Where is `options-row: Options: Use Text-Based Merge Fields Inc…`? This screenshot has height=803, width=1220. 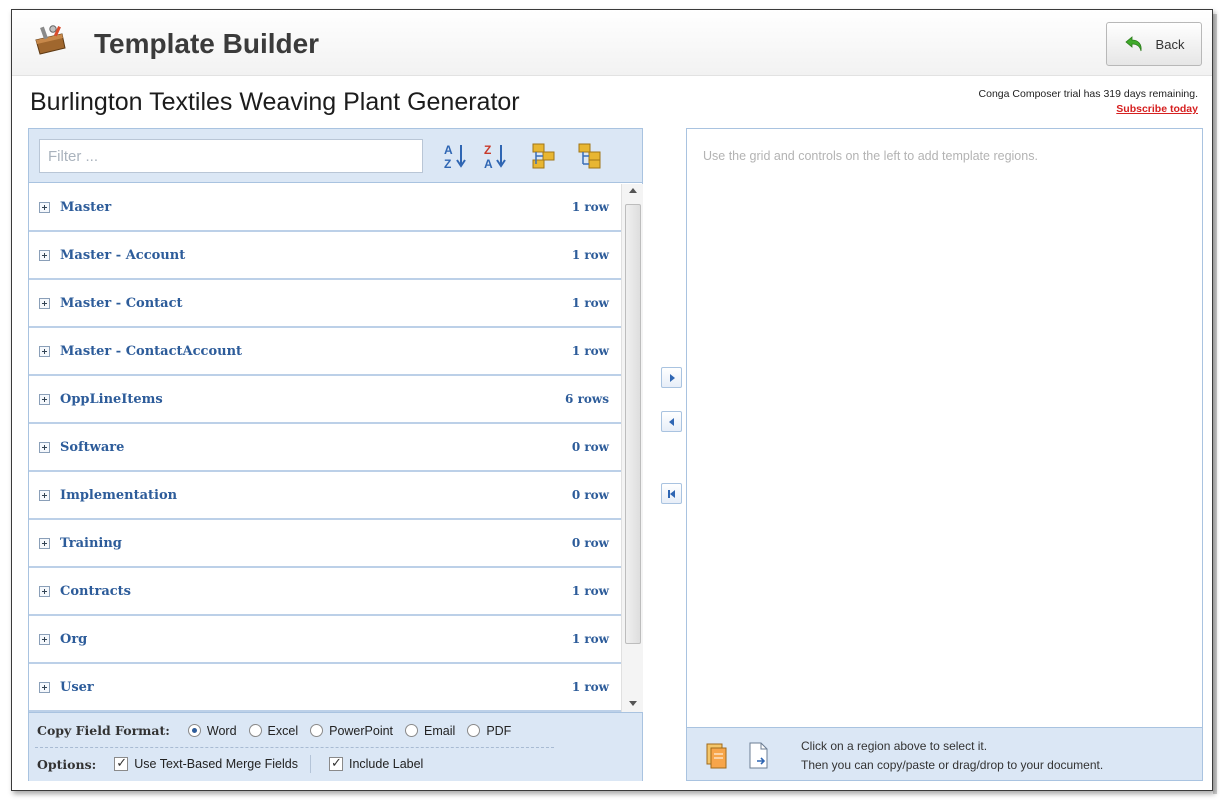 options-row: Options: Use Text-Based Merge Fields Inc… is located at coordinates (230, 764).